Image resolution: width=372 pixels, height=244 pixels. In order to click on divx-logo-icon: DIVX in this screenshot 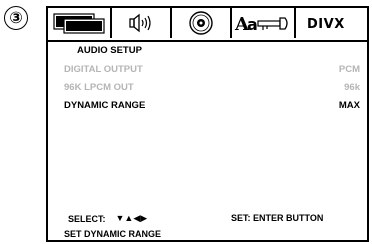, I will do `click(329, 24)`.